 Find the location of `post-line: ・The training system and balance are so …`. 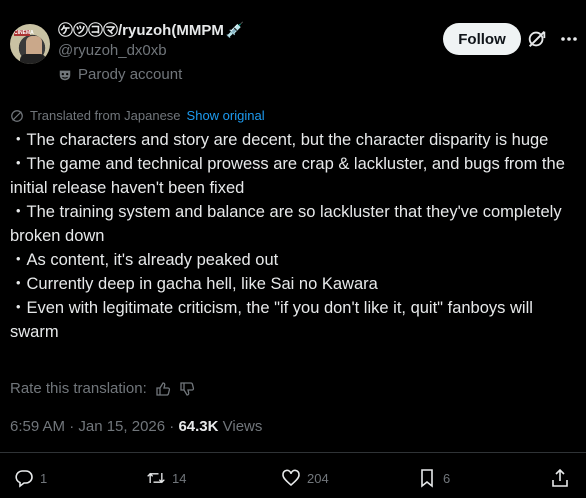

post-line: ・The training system and balance are so … is located at coordinates (286, 224).